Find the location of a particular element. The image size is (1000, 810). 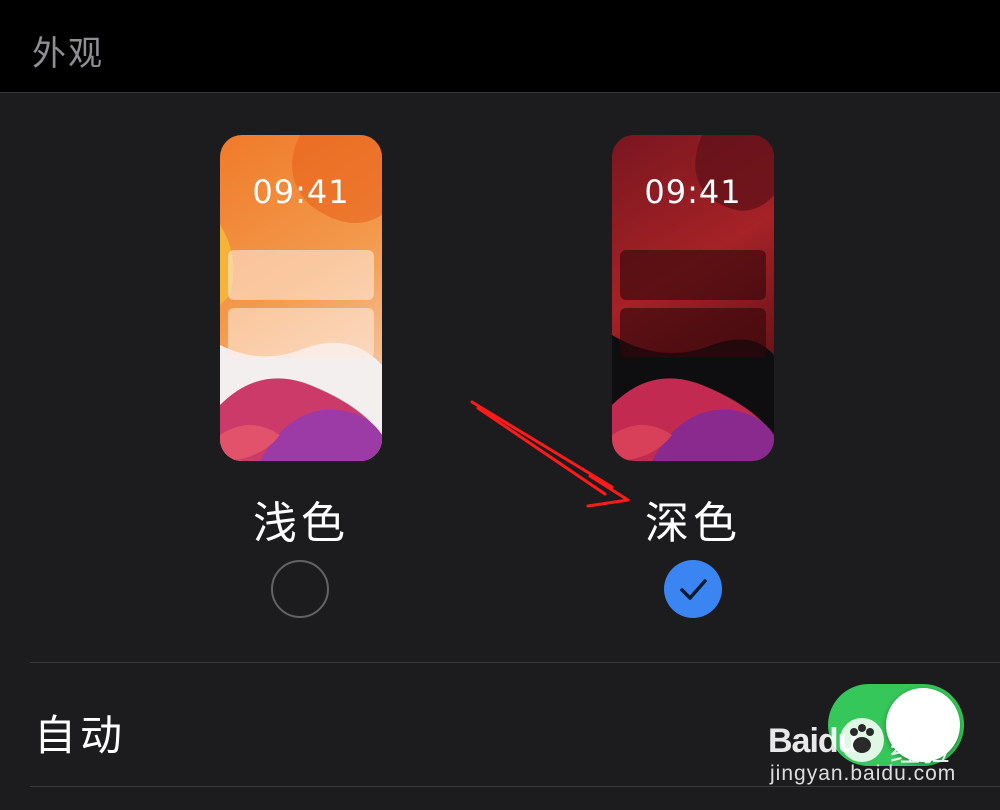

baidu-watermark: Baidu 经验 jingyan.baidu.com is located at coordinates (884, 757).